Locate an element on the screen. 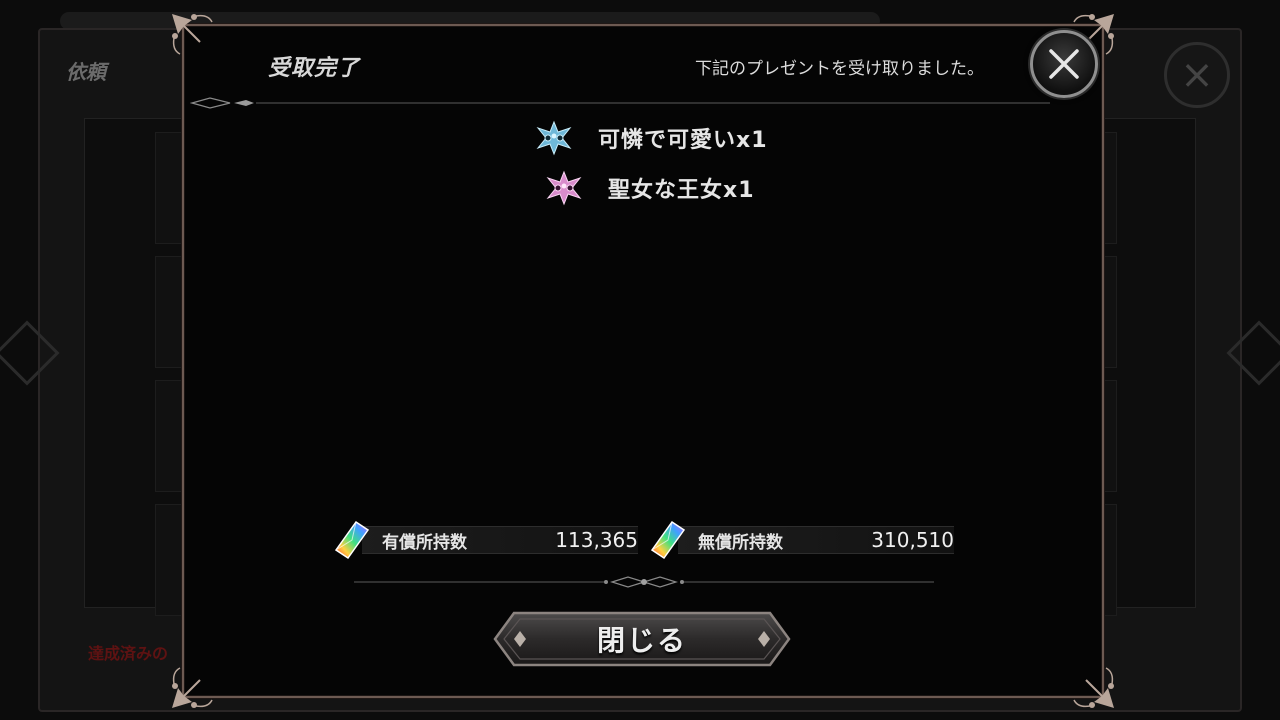  received-item-label: 可憐で可愛いx1 is located at coordinates (683, 140).